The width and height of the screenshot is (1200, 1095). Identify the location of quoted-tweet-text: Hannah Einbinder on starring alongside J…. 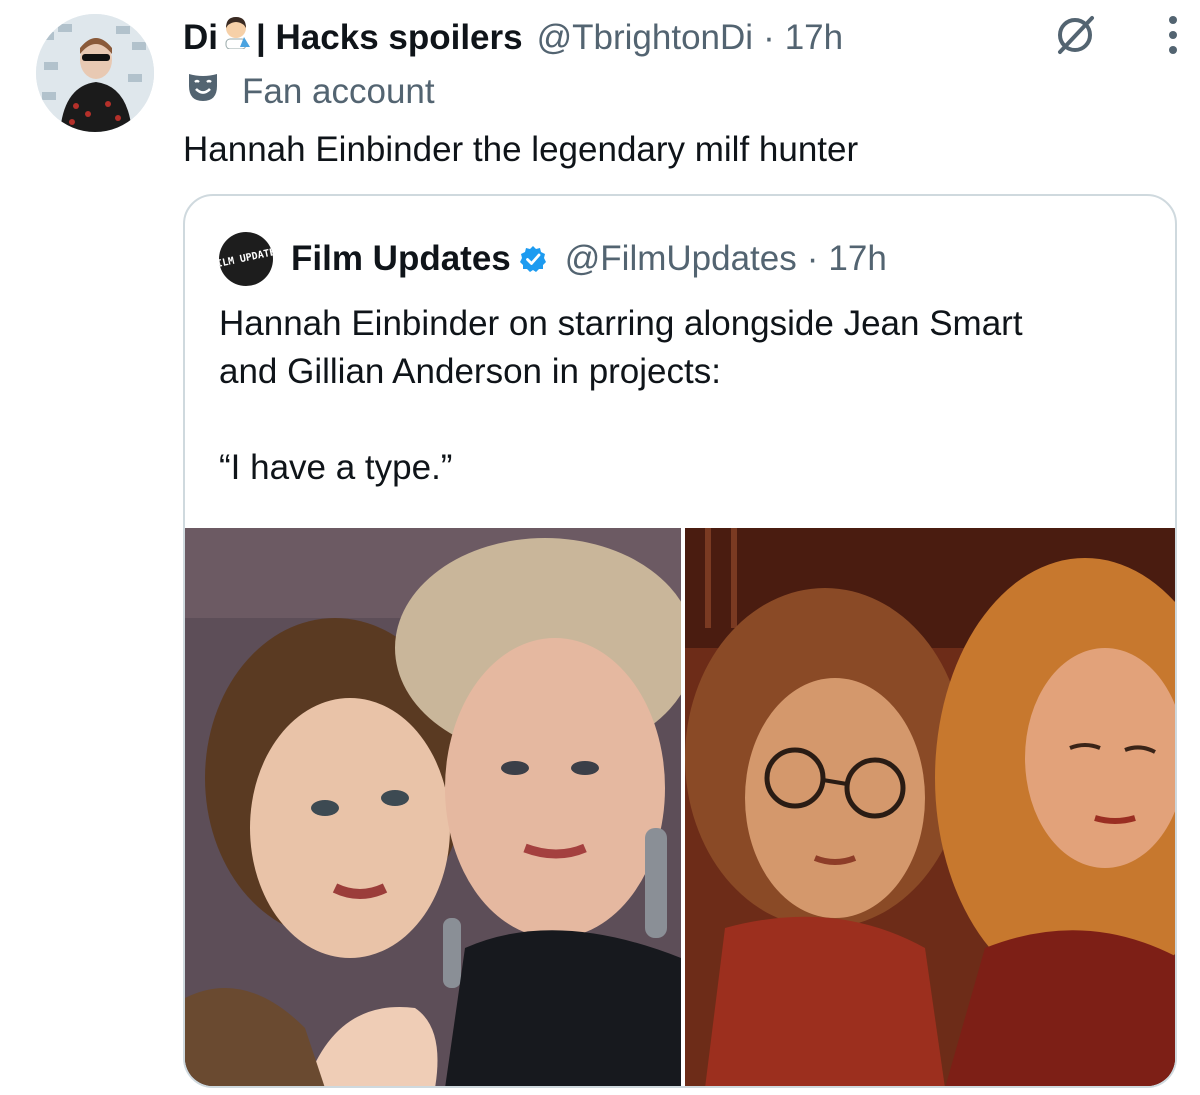
(621, 395).